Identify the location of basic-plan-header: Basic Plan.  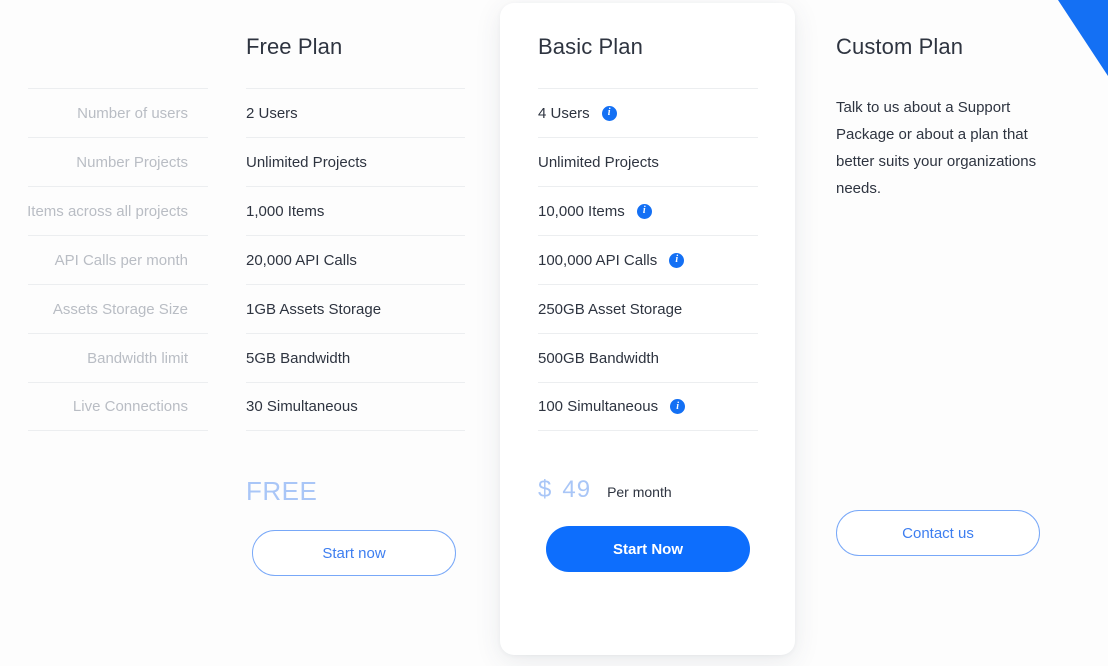
(669, 44).